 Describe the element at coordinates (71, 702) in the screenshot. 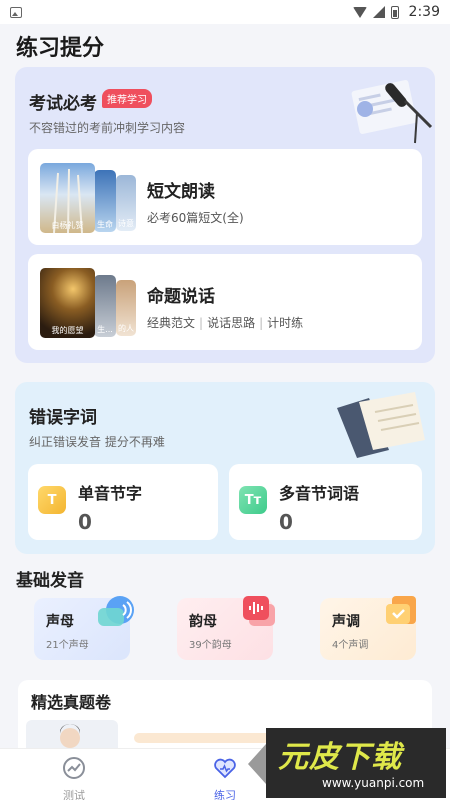

I see `selected-papers-title: 精选真题卷` at that location.